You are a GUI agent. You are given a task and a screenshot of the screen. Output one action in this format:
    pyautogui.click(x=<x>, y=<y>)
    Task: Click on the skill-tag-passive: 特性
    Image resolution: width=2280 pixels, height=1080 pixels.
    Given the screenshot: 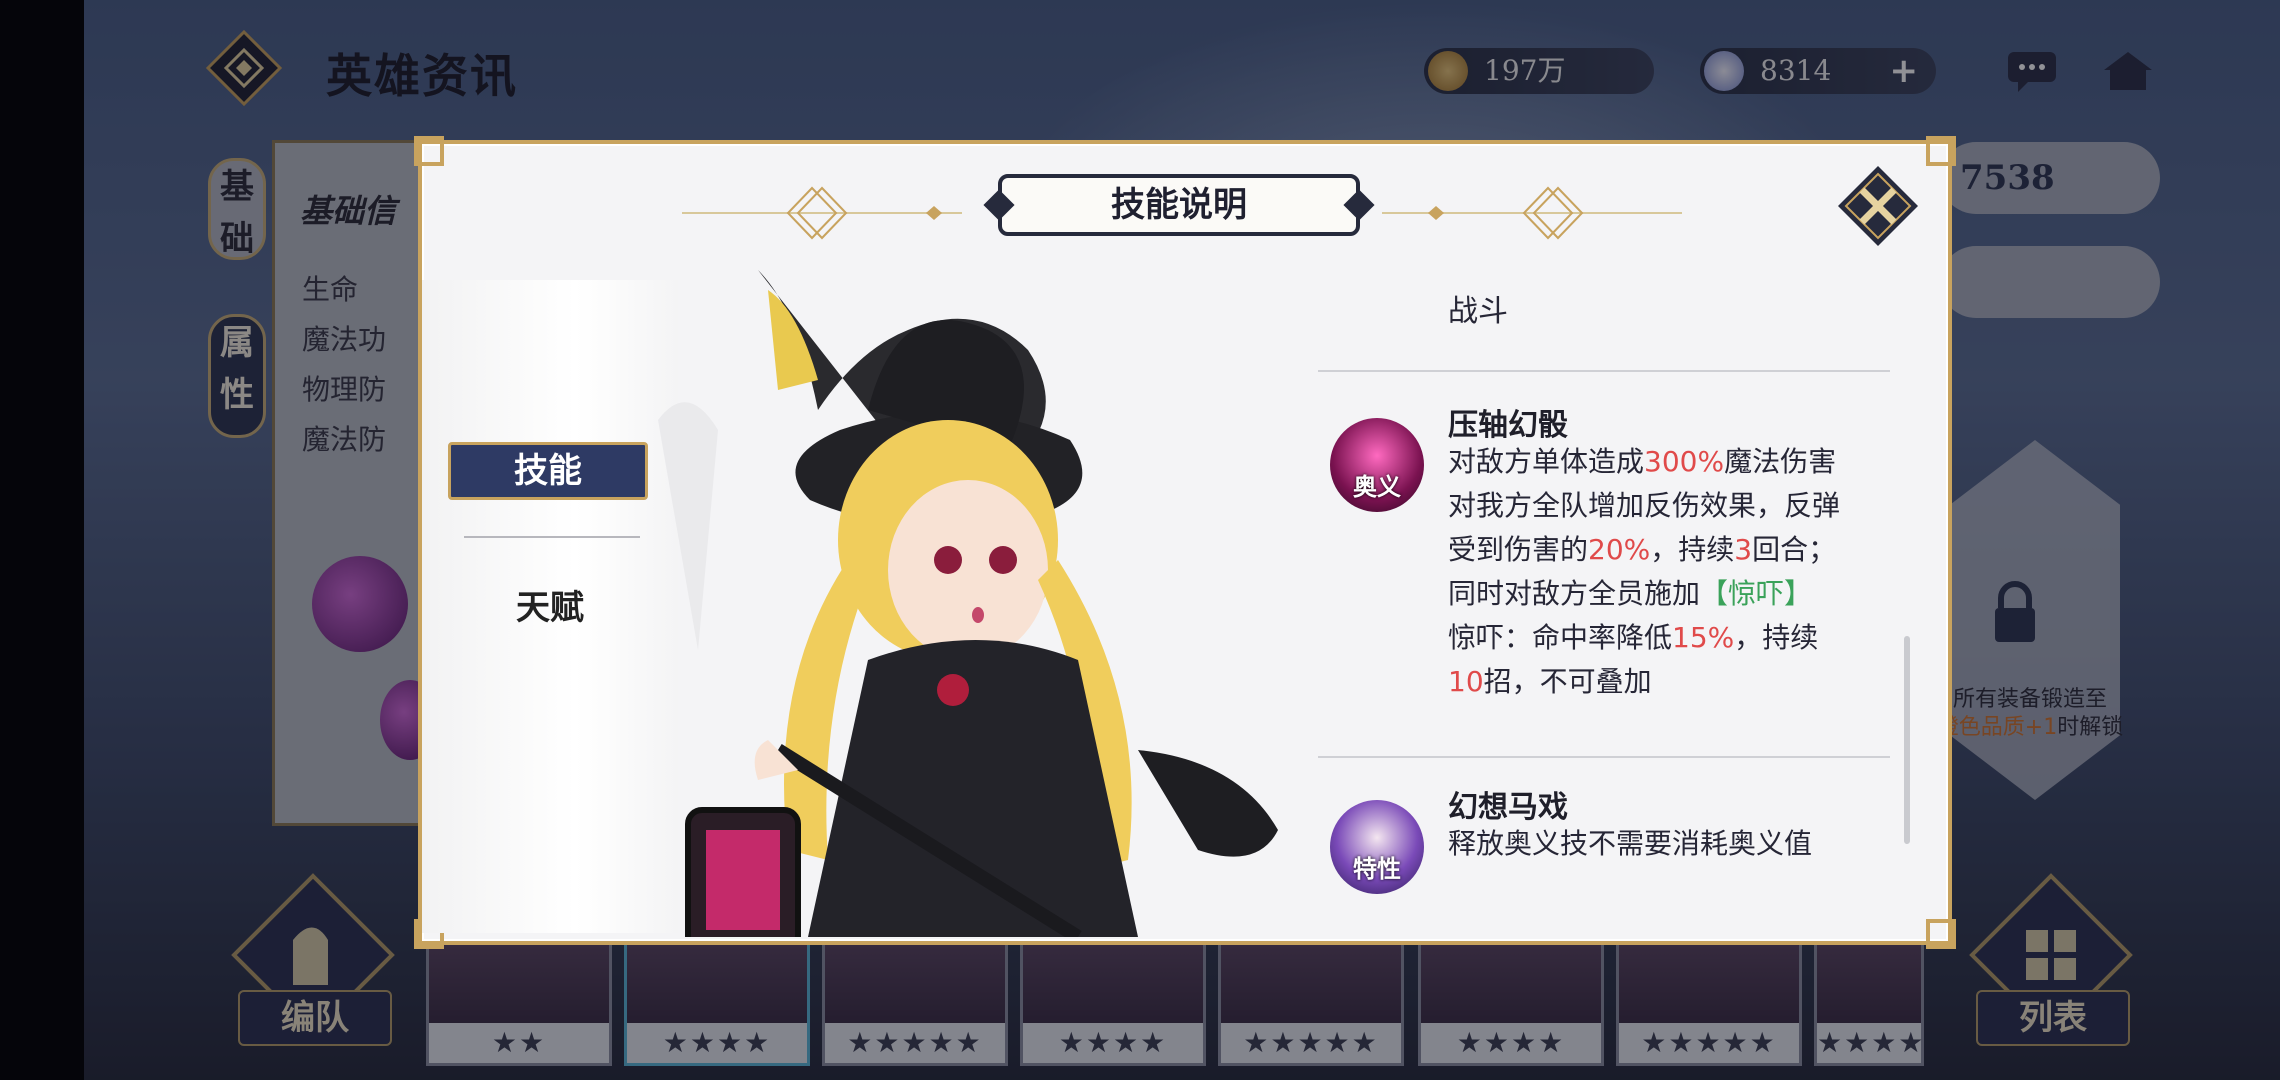 What is the action you would take?
    pyautogui.click(x=1377, y=869)
    